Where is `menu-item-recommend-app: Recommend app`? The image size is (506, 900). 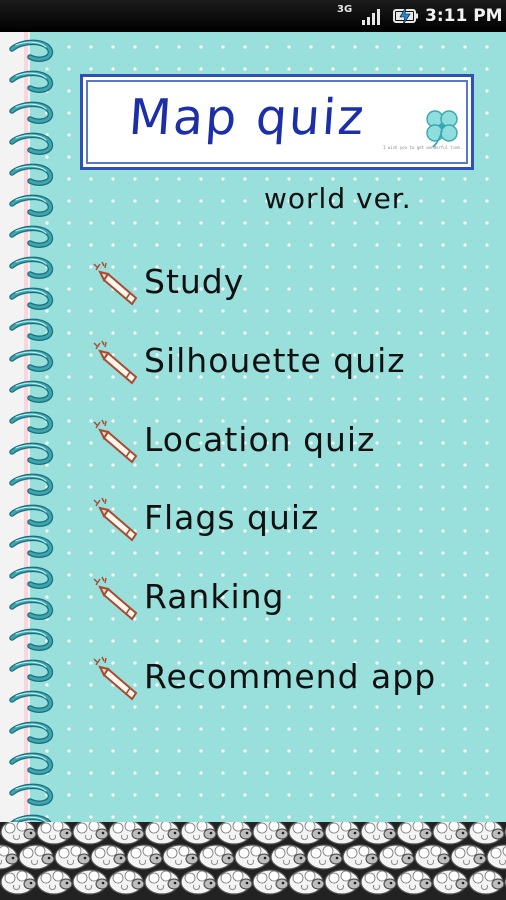
menu-item-recommend-app: Recommend app is located at coordinates (282, 678).